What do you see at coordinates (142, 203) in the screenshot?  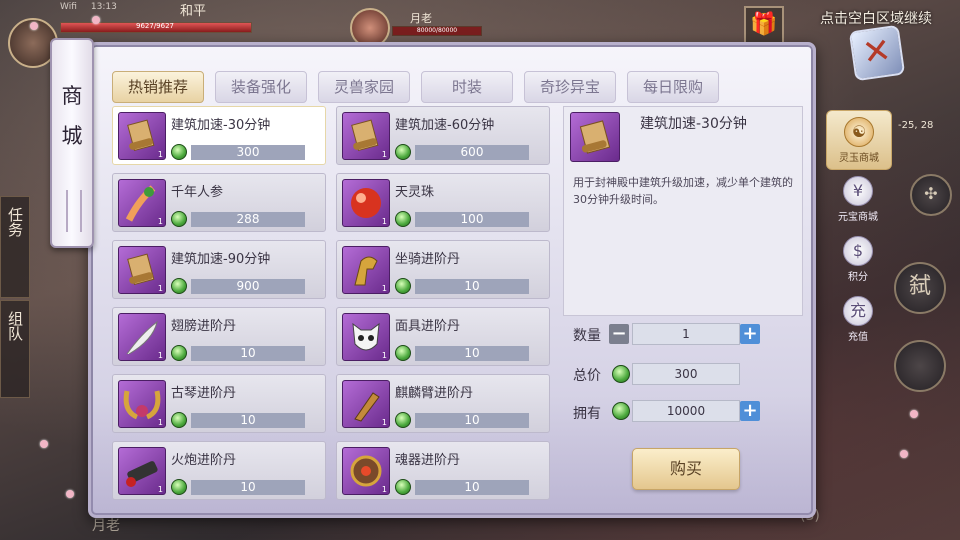 I see `ginseng-icon: 1` at bounding box center [142, 203].